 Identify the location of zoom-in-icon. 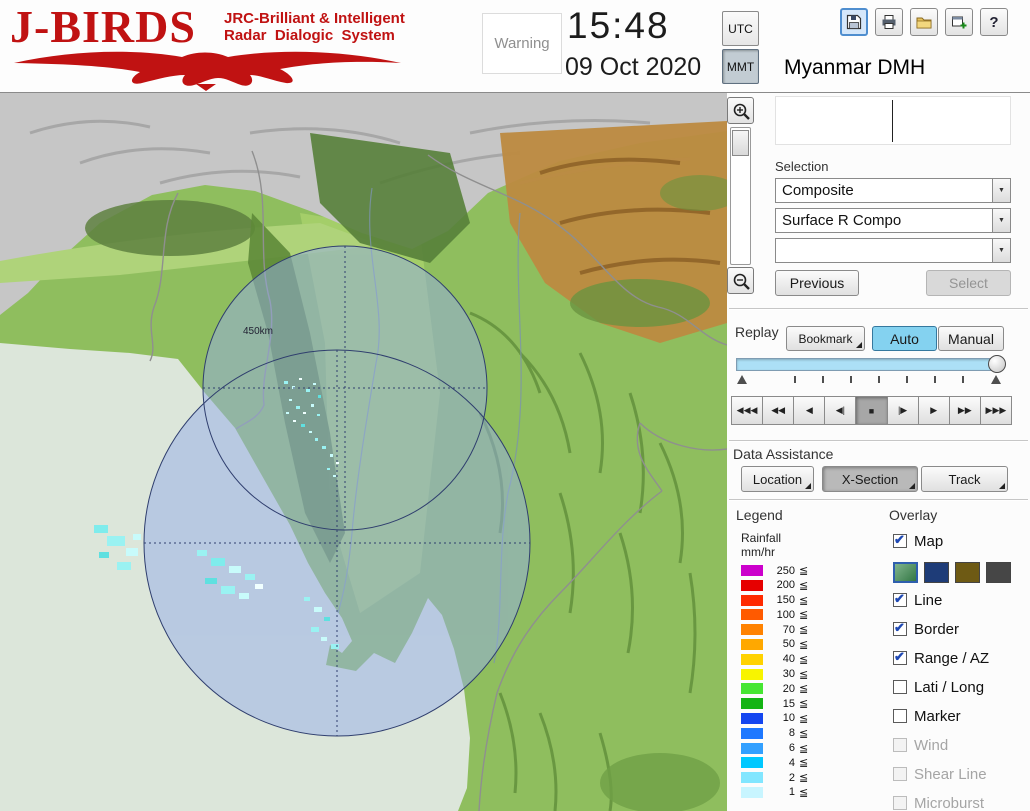
(741, 111).